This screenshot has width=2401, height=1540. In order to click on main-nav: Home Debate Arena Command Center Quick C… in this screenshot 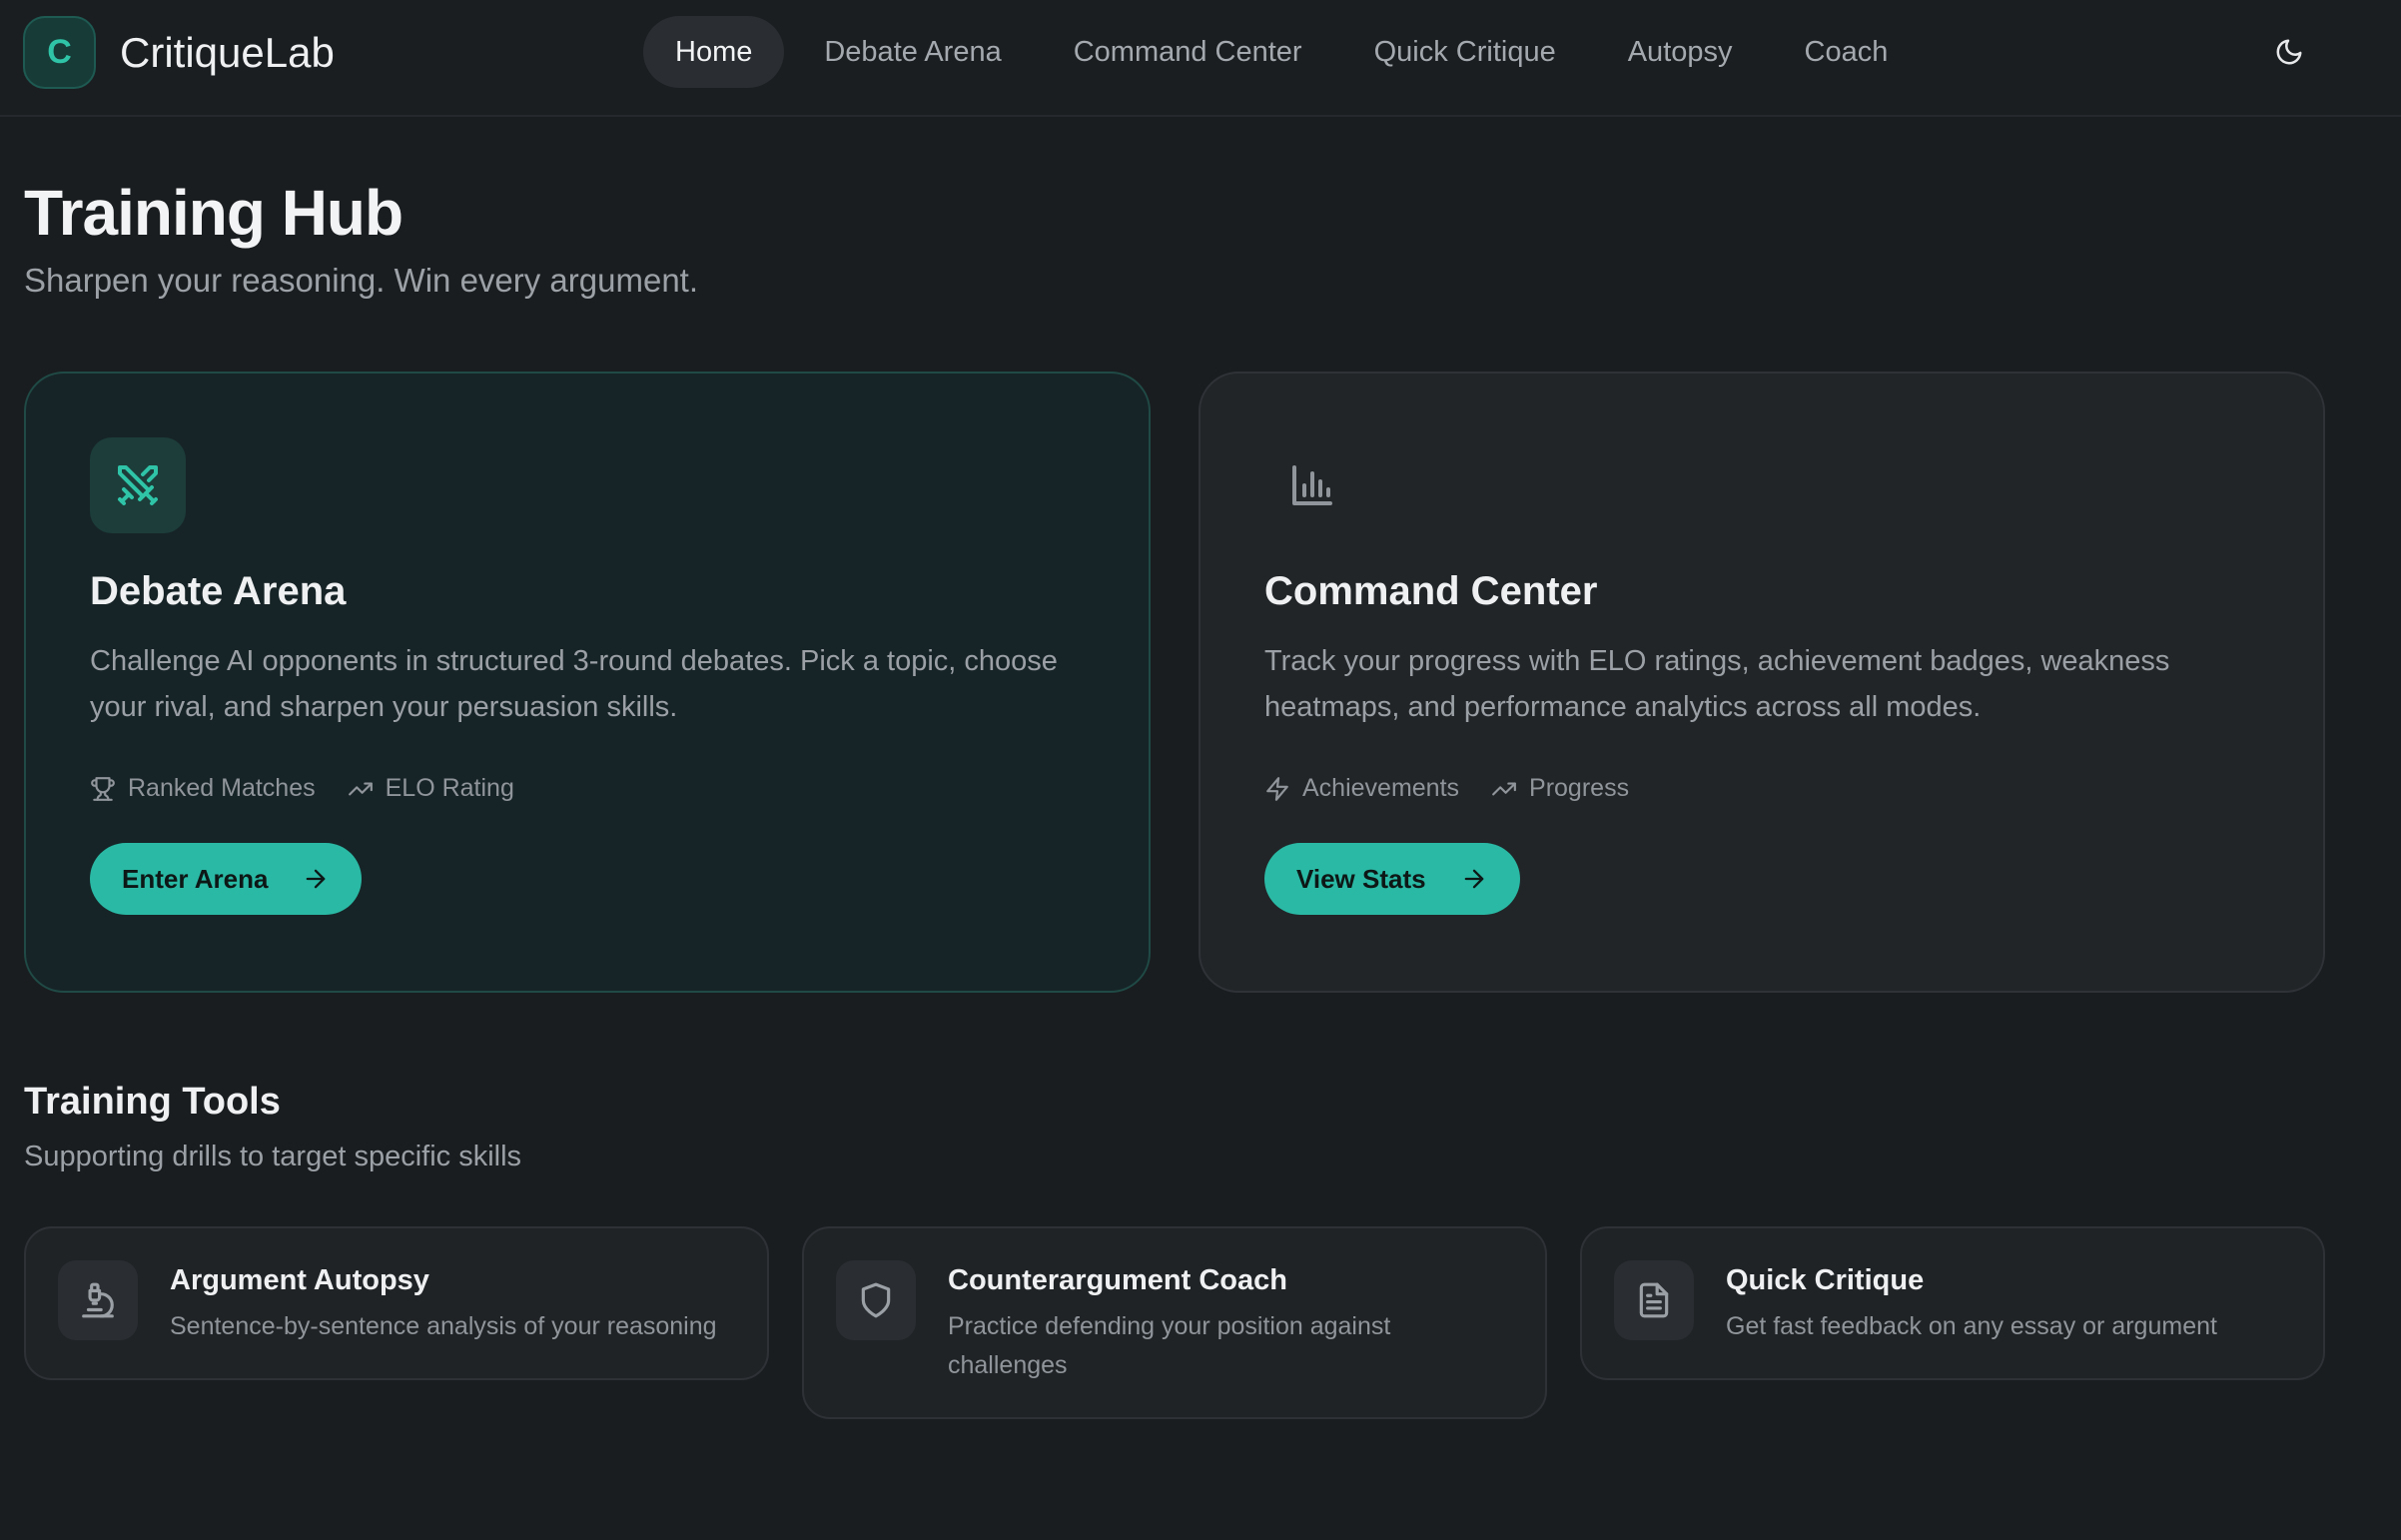, I will do `click(1285, 52)`.